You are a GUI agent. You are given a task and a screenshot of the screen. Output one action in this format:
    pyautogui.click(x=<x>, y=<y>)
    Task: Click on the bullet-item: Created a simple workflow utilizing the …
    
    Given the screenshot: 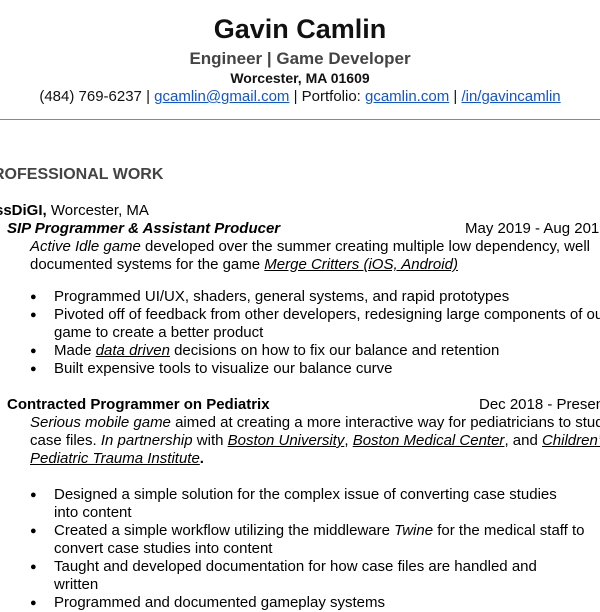 What is the action you would take?
    pyautogui.click(x=307, y=540)
    